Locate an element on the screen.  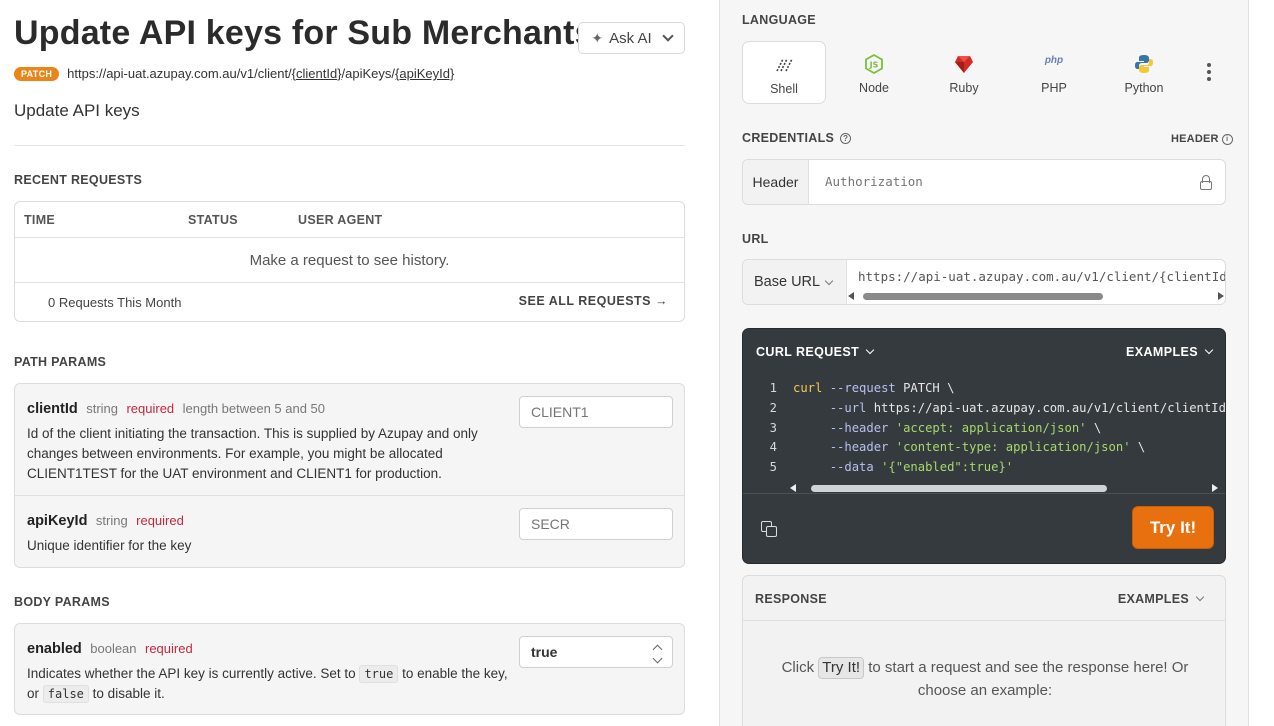
language-tab-php: php PHP is located at coordinates (1054, 72).